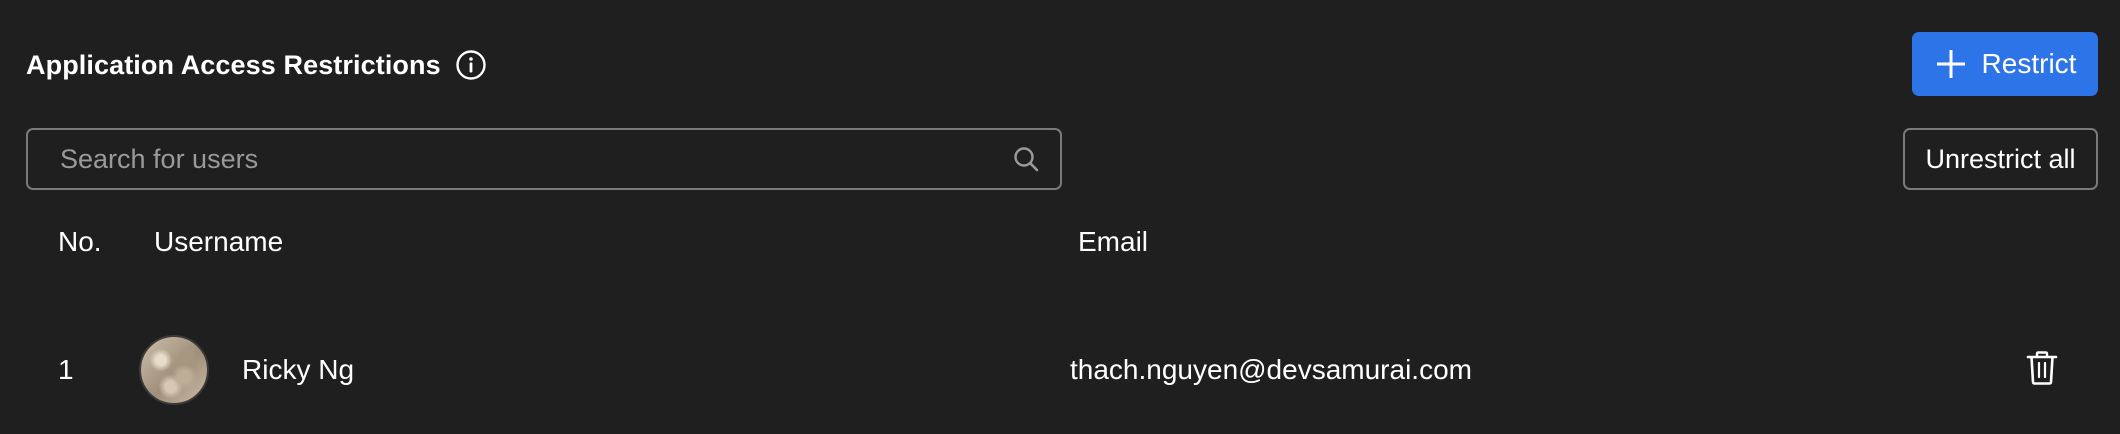 The height and width of the screenshot is (434, 2120). Describe the element at coordinates (174, 370) in the screenshot. I see `avatar` at that location.